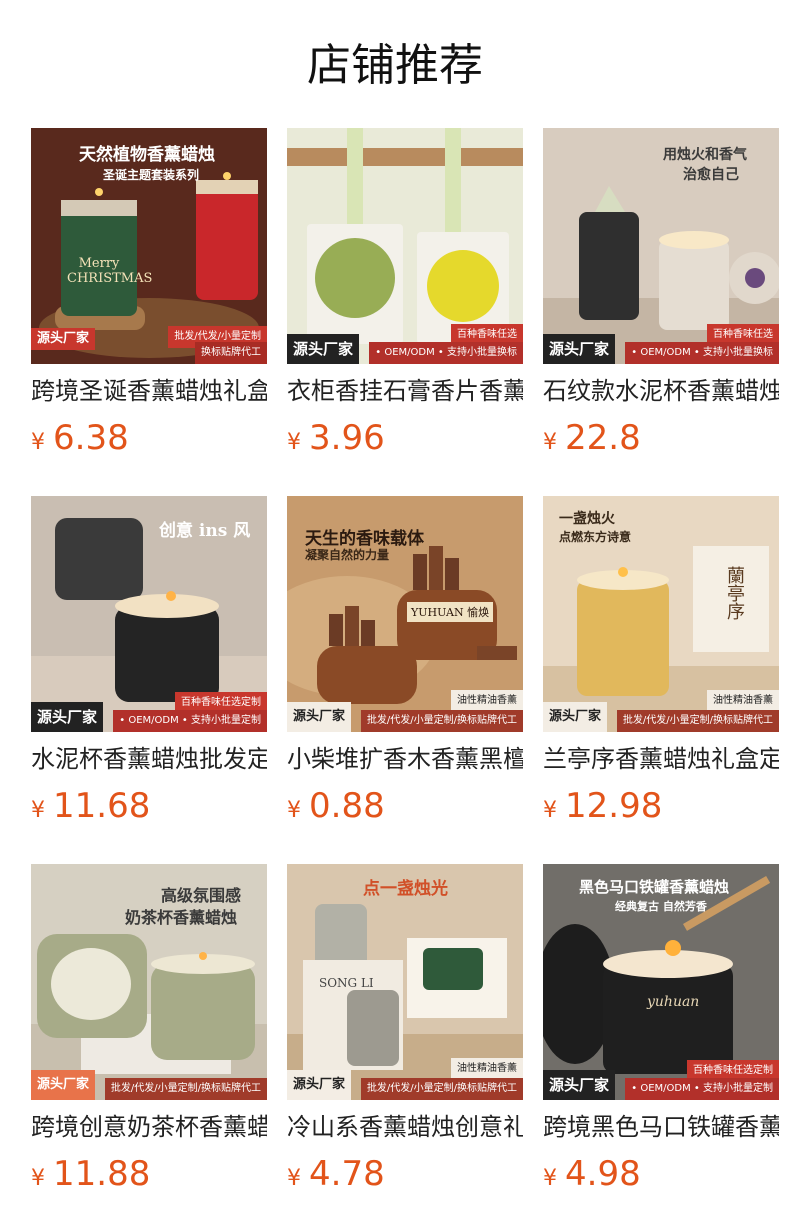 This screenshot has height=1232, width=790. What do you see at coordinates (347, 555) in the screenshot?
I see `image-subline: 凝聚自然的力量` at bounding box center [347, 555].